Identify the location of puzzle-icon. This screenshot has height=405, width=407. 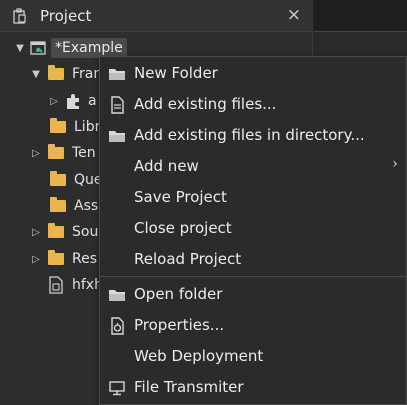
(73, 101).